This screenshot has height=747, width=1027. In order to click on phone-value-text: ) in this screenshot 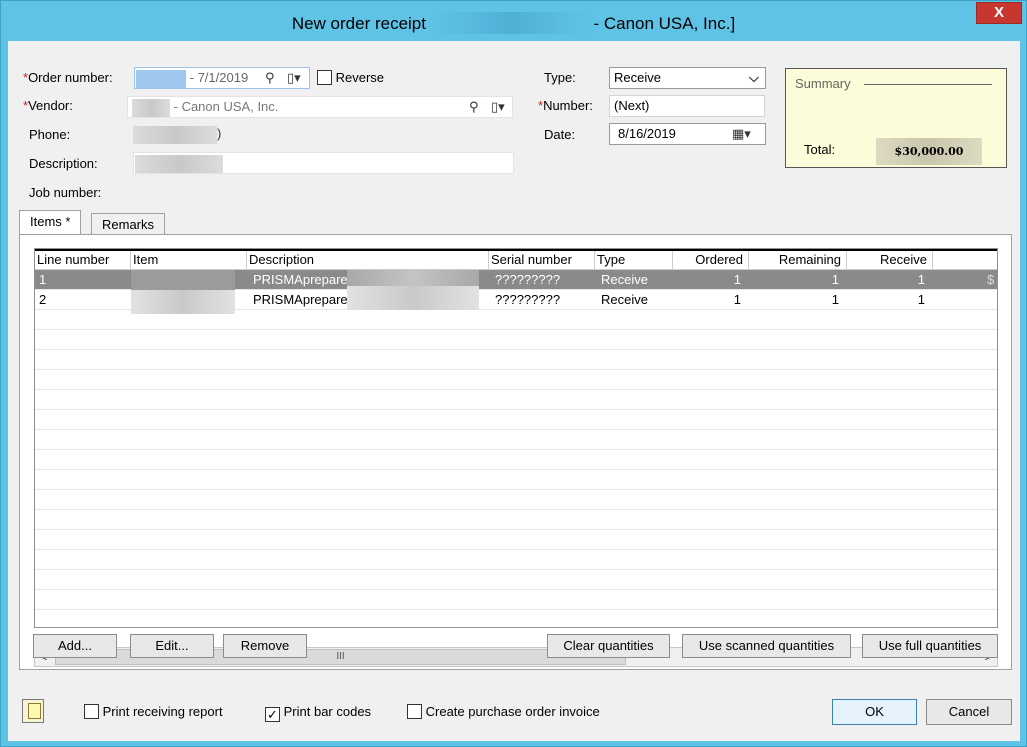, I will do `click(219, 133)`.